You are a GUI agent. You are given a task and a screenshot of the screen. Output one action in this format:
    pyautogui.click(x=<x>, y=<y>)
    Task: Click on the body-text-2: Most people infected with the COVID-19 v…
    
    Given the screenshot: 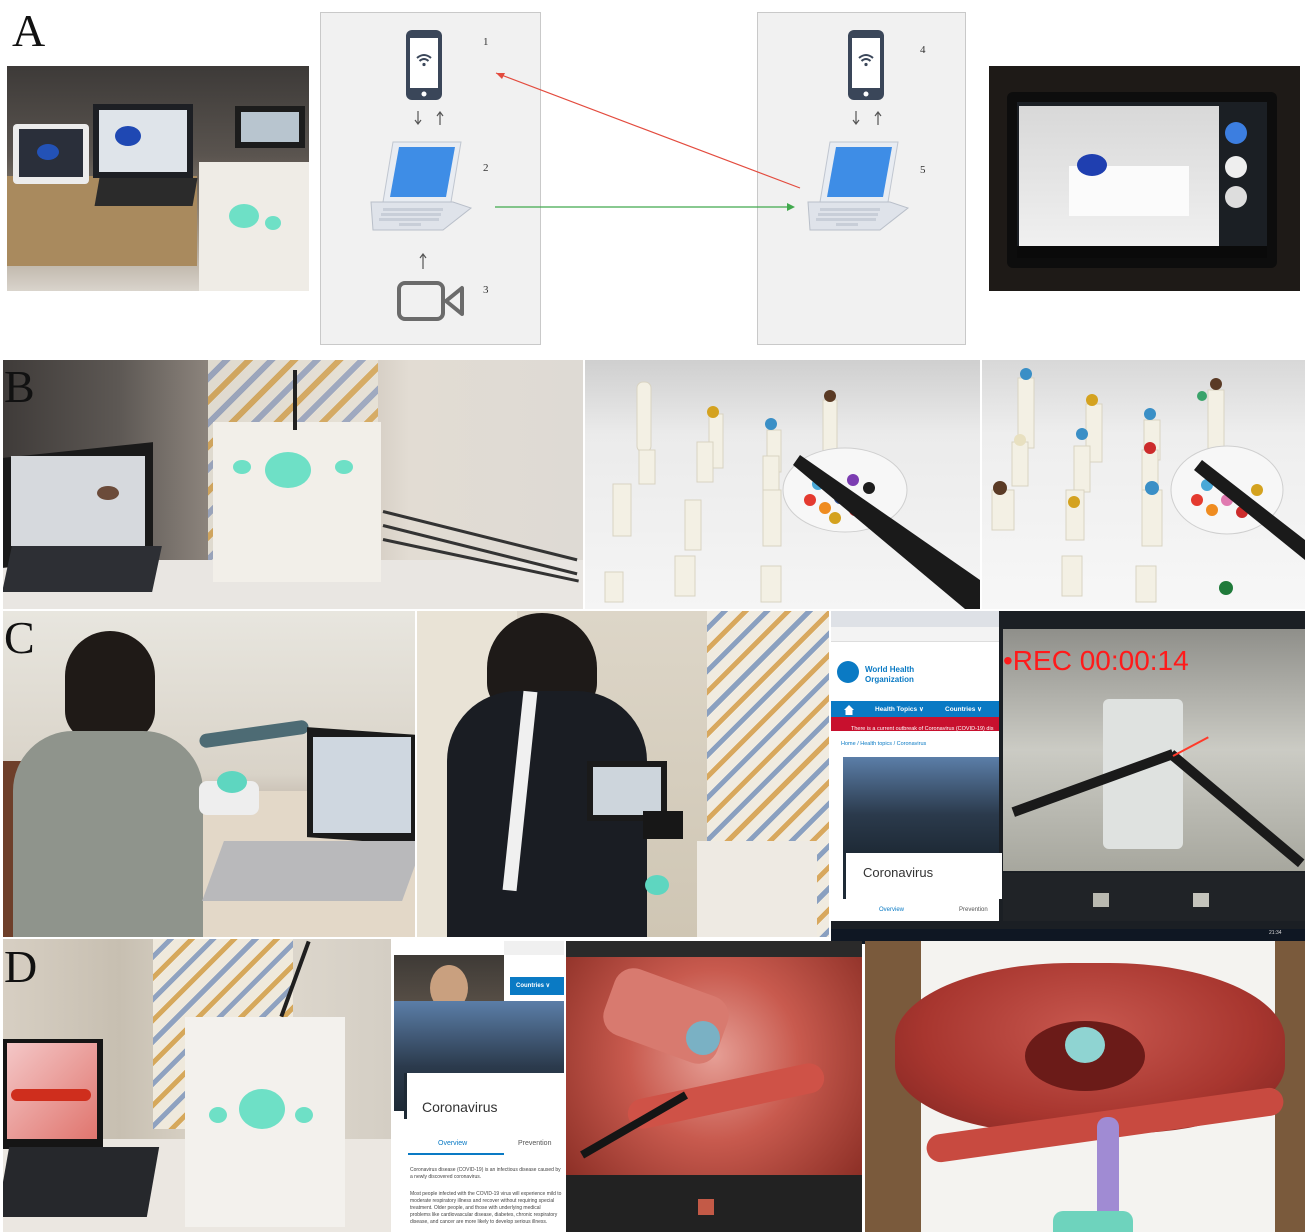 What is the action you would take?
    pyautogui.click(x=486, y=1208)
    